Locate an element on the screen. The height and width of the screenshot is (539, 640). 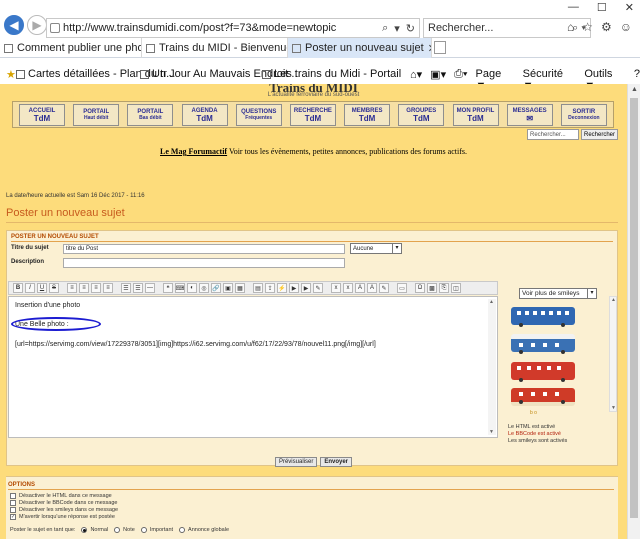
host-image-icon: ▤ is located at coordinates (258, 288).